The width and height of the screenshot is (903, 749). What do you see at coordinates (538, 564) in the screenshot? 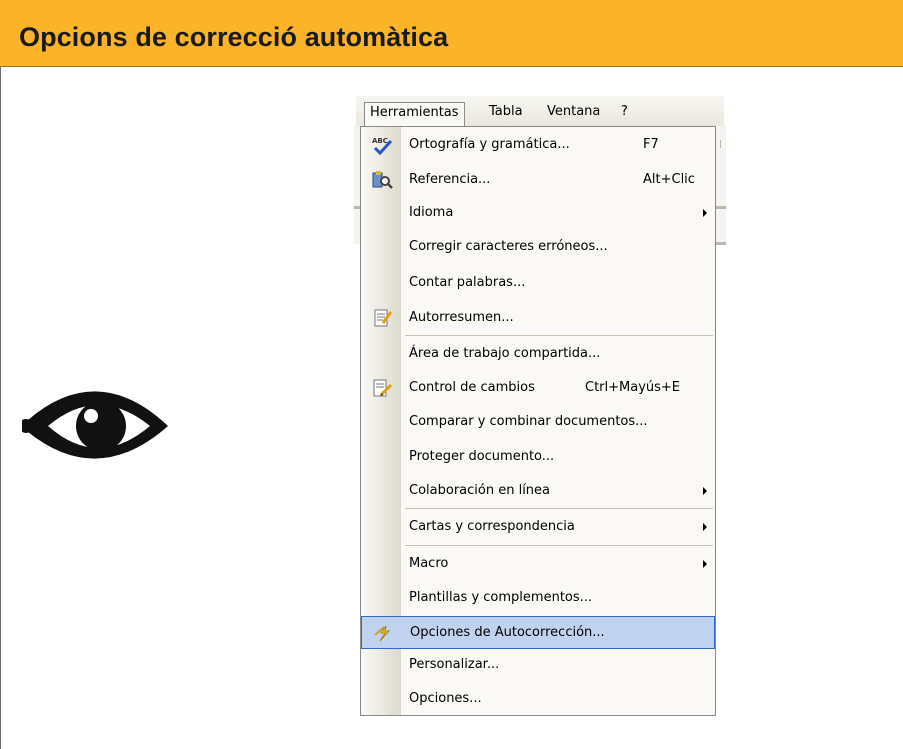
I see `menu-item-macro: Macro` at bounding box center [538, 564].